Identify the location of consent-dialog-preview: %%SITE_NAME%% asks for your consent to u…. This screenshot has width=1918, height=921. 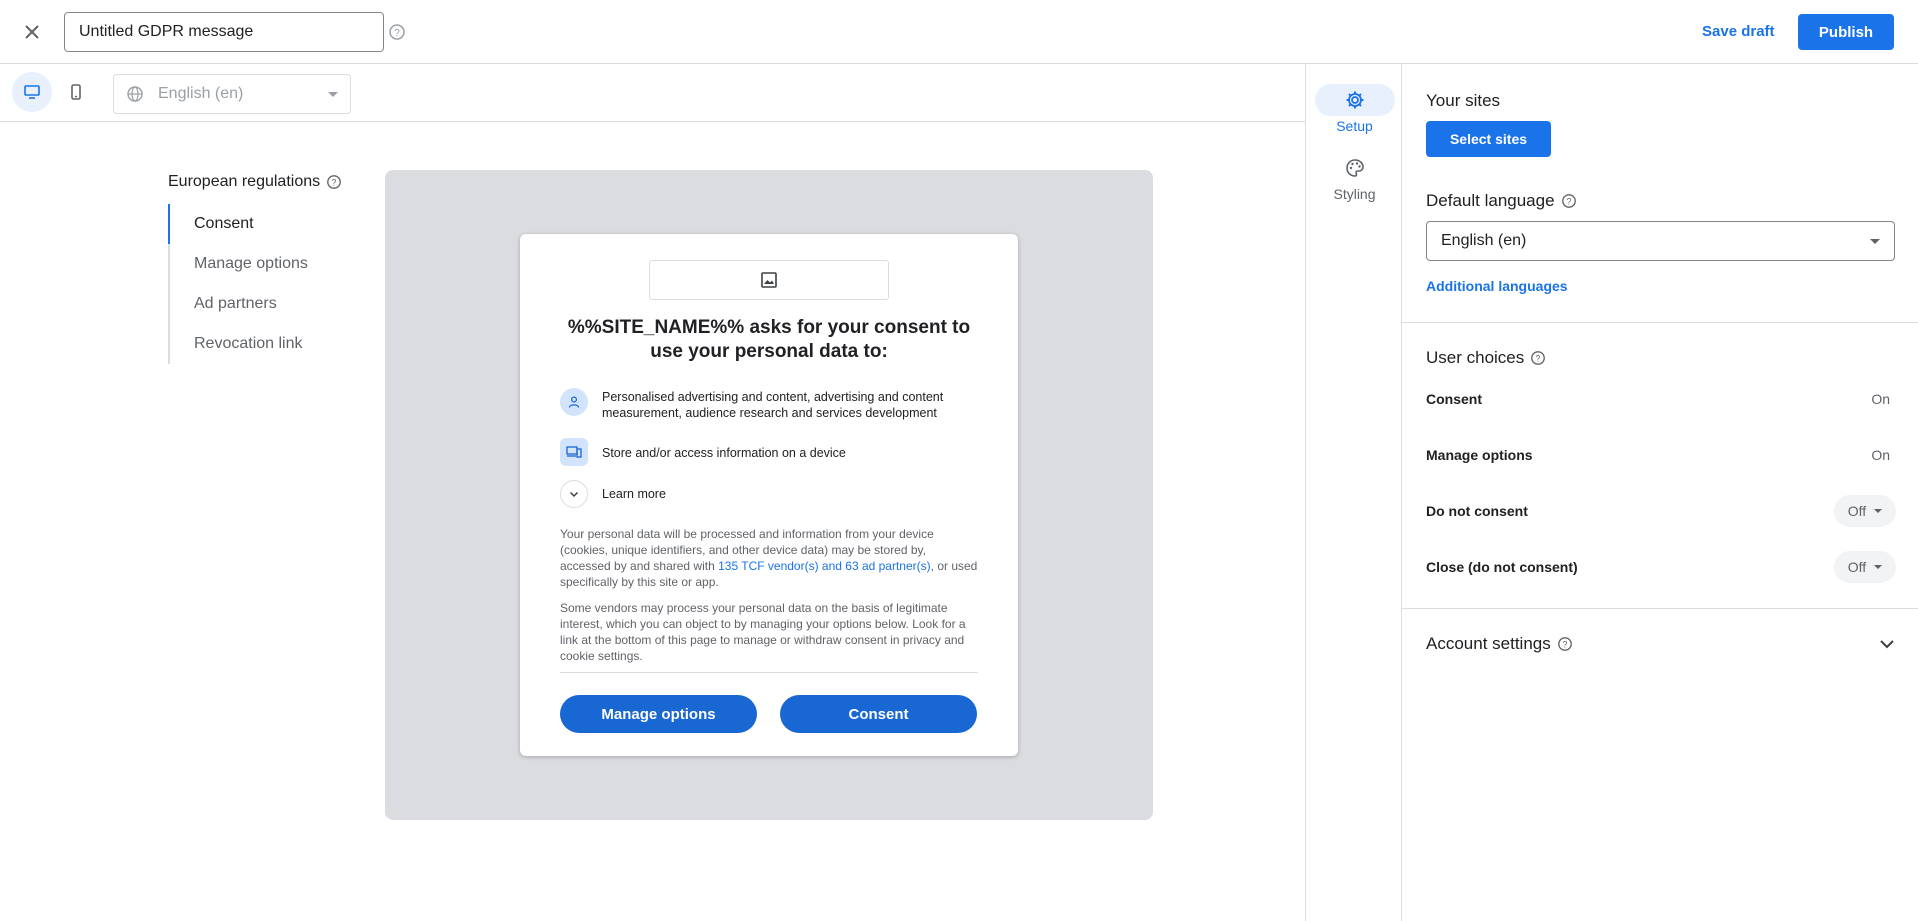
(769, 495).